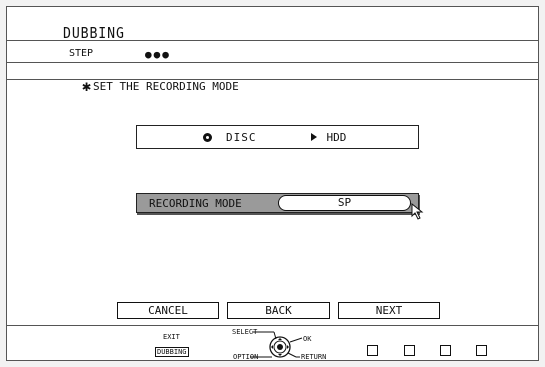 This screenshot has width=545, height=367. Describe the element at coordinates (445, 350) in the screenshot. I see `color-key-3-icon` at that location.